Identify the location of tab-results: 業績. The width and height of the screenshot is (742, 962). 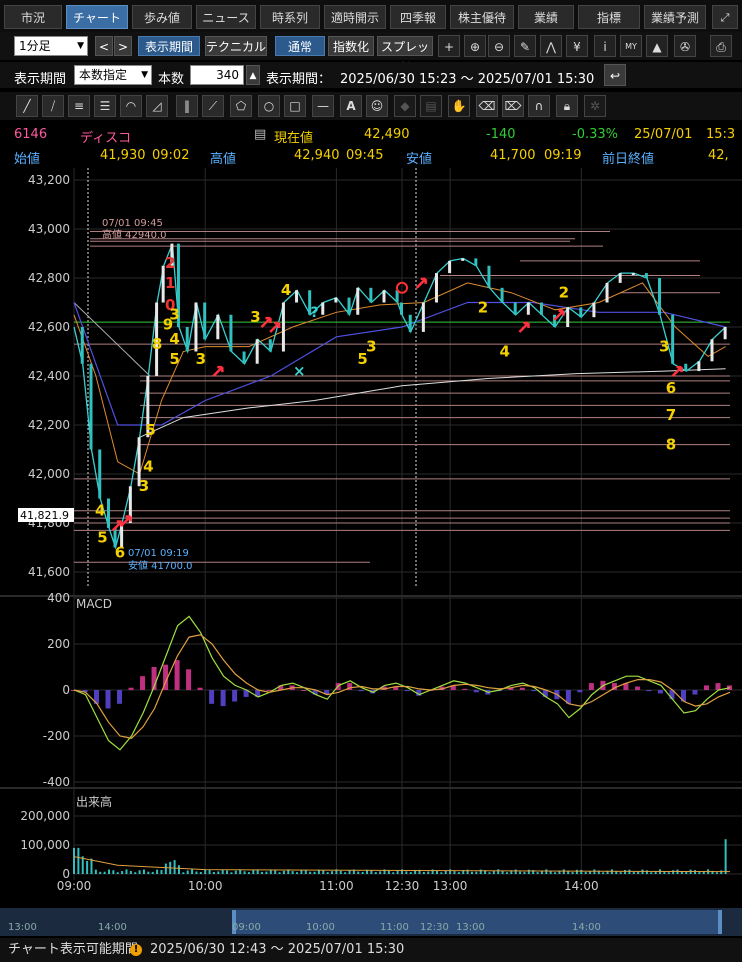
(546, 17).